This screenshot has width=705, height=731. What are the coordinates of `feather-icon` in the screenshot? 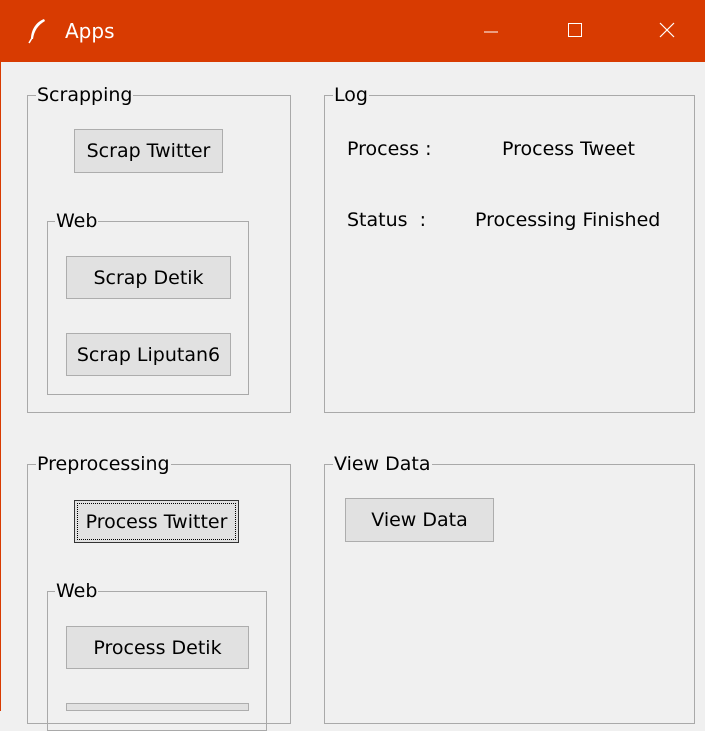 It's located at (36, 31).